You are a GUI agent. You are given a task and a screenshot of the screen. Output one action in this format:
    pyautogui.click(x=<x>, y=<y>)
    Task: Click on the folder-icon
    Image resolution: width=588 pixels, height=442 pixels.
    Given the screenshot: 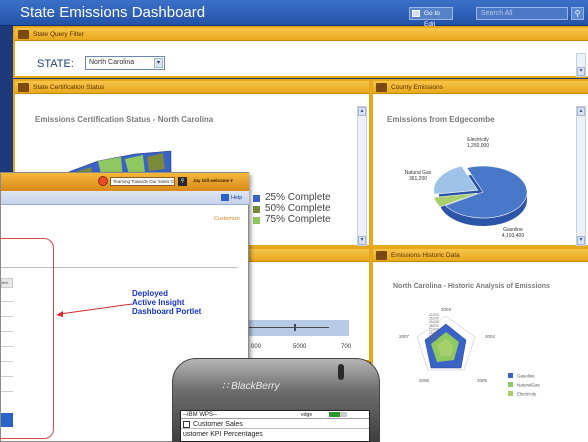 What is the action you would take?
    pyautogui.click(x=186, y=424)
    